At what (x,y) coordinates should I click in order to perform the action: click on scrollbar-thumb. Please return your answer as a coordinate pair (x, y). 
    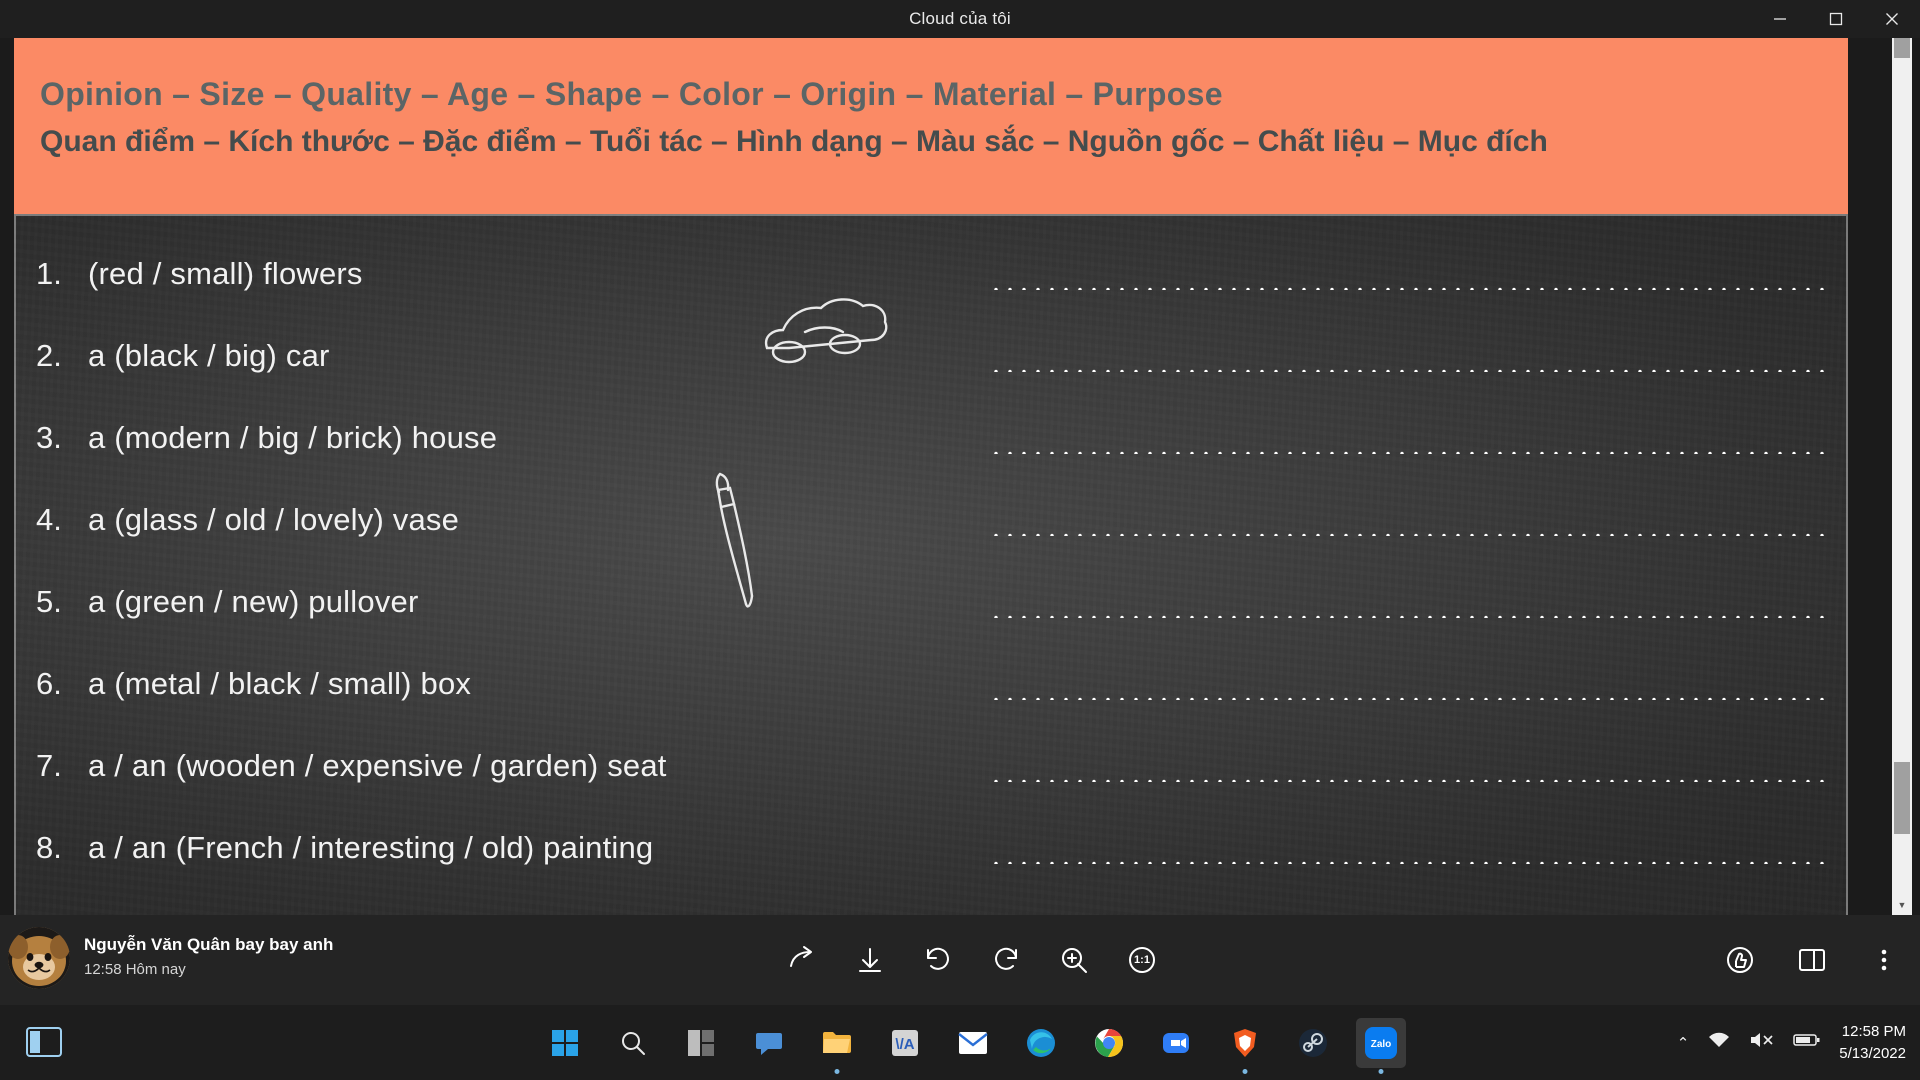
    Looking at the image, I should click on (1902, 798).